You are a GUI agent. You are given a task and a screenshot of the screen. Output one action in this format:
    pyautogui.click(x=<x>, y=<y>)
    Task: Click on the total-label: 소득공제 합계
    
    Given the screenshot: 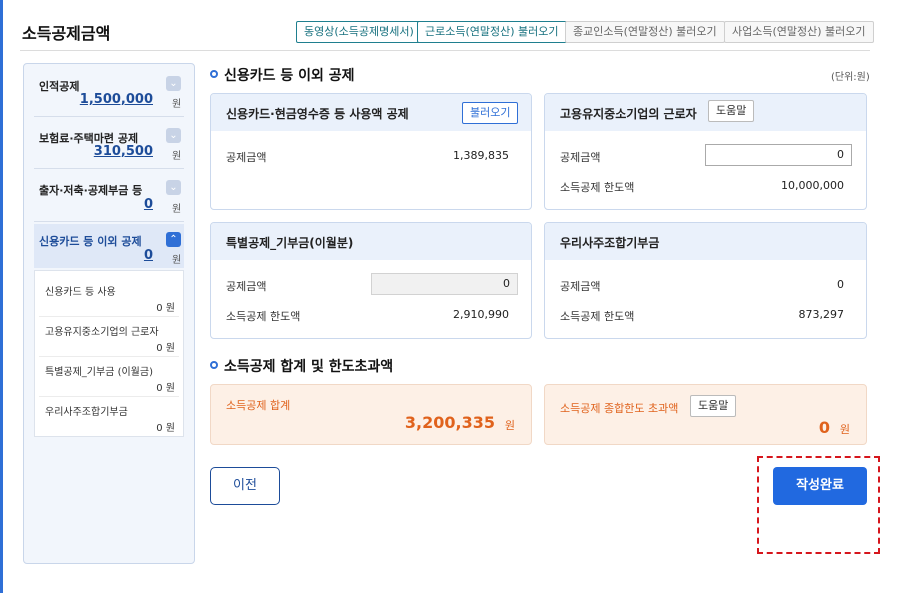 What is the action you would take?
    pyautogui.click(x=258, y=405)
    